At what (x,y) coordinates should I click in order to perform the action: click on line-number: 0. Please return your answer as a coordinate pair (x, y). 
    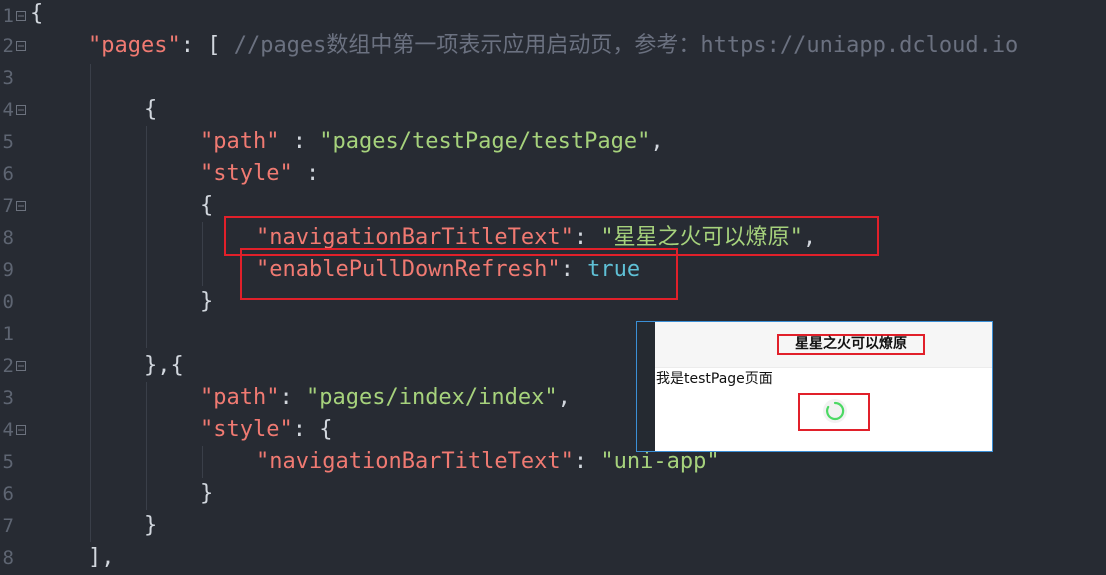
    Looking at the image, I should click on (8, 302).